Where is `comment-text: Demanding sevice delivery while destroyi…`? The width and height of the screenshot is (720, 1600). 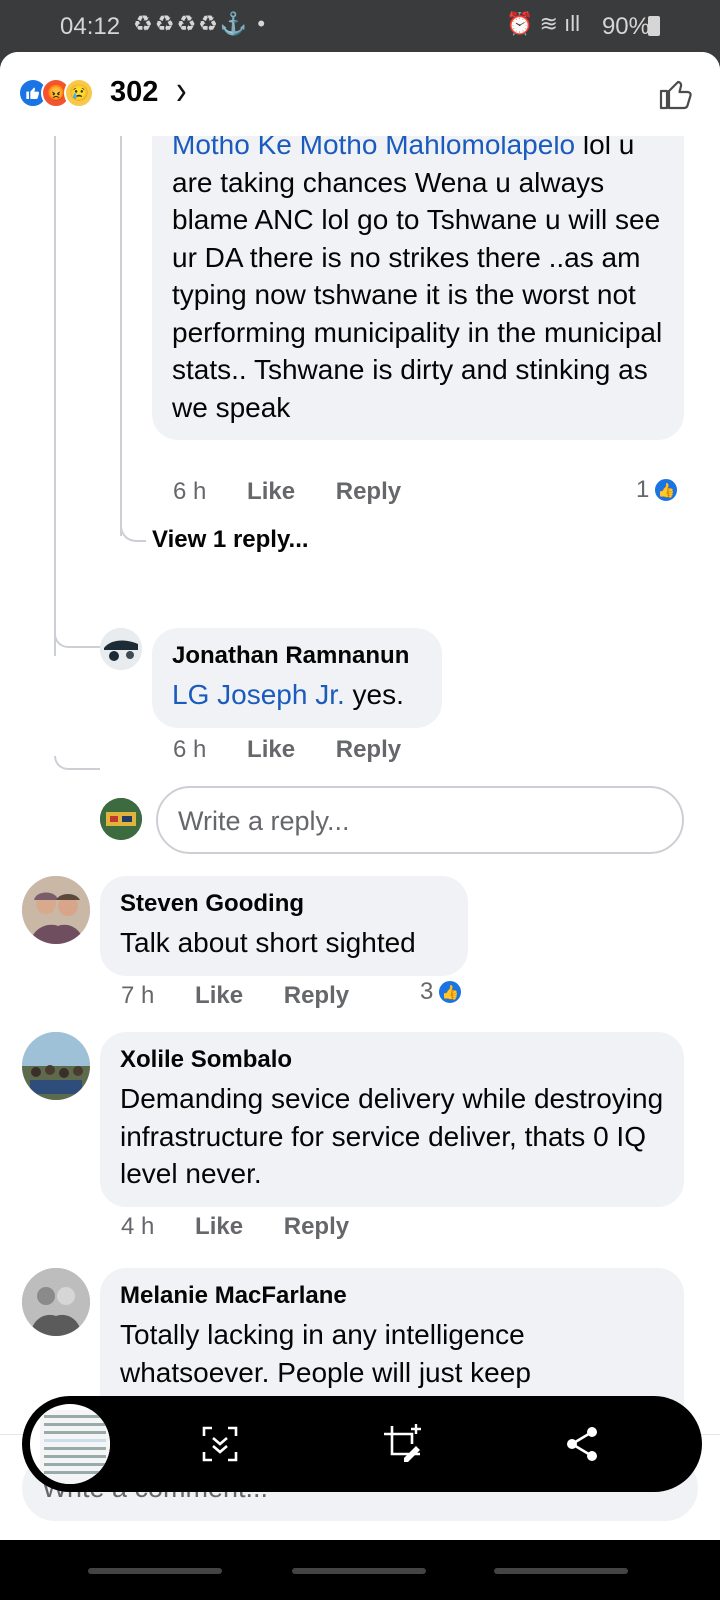 comment-text: Demanding sevice delivery while destroyi… is located at coordinates (392, 1136).